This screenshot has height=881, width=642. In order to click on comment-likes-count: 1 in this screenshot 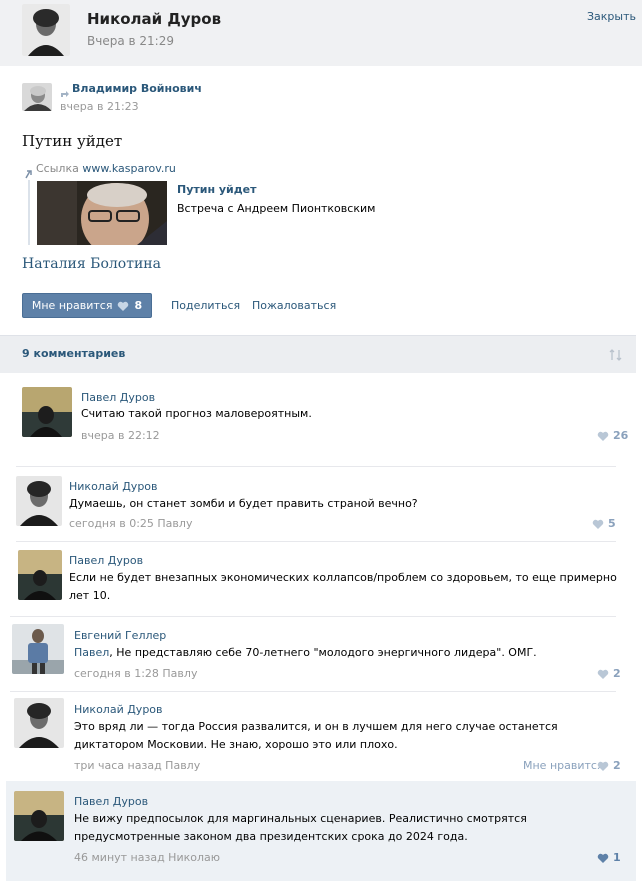, I will do `click(617, 857)`.